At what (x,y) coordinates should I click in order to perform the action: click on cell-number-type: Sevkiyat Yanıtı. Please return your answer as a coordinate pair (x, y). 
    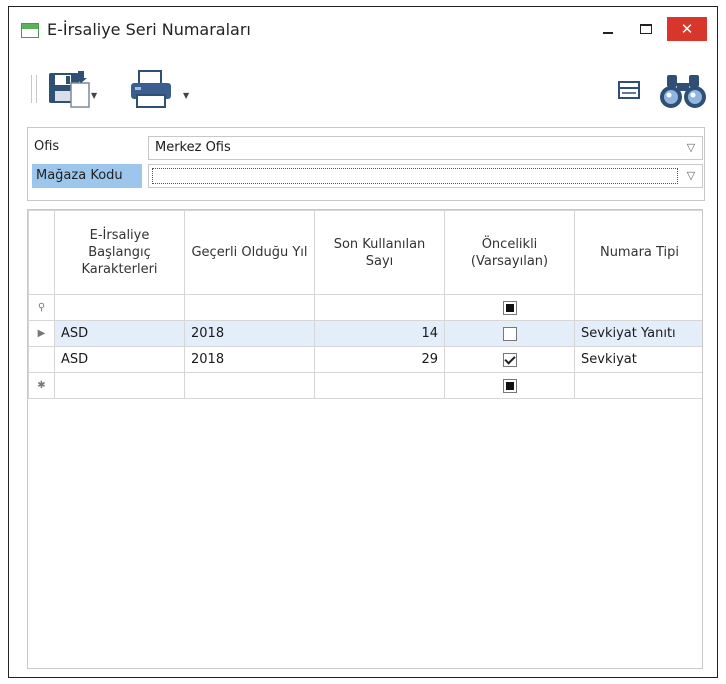
    Looking at the image, I should click on (638, 333).